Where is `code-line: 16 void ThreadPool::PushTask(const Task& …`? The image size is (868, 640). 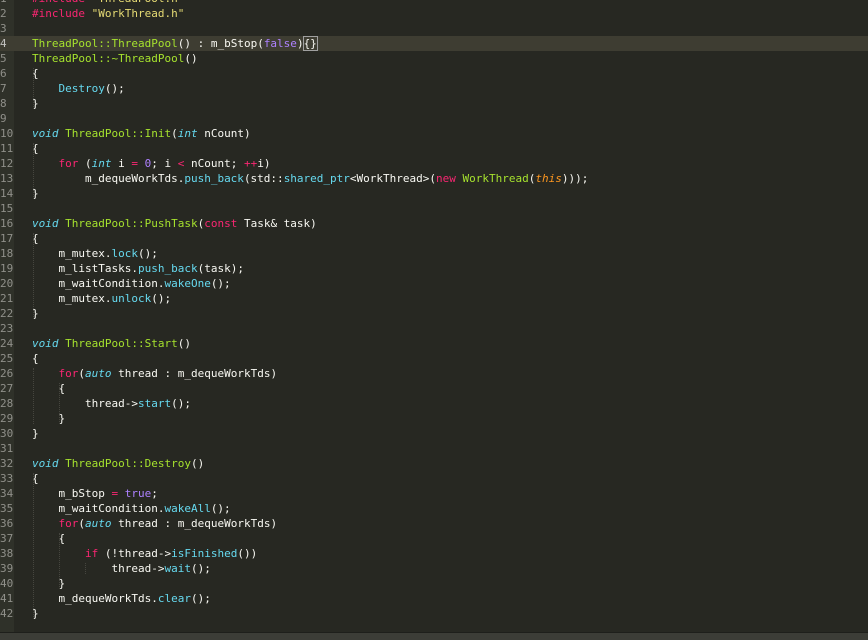
code-line: 16 void ThreadPool::PushTask(const Task& … is located at coordinates (434, 223).